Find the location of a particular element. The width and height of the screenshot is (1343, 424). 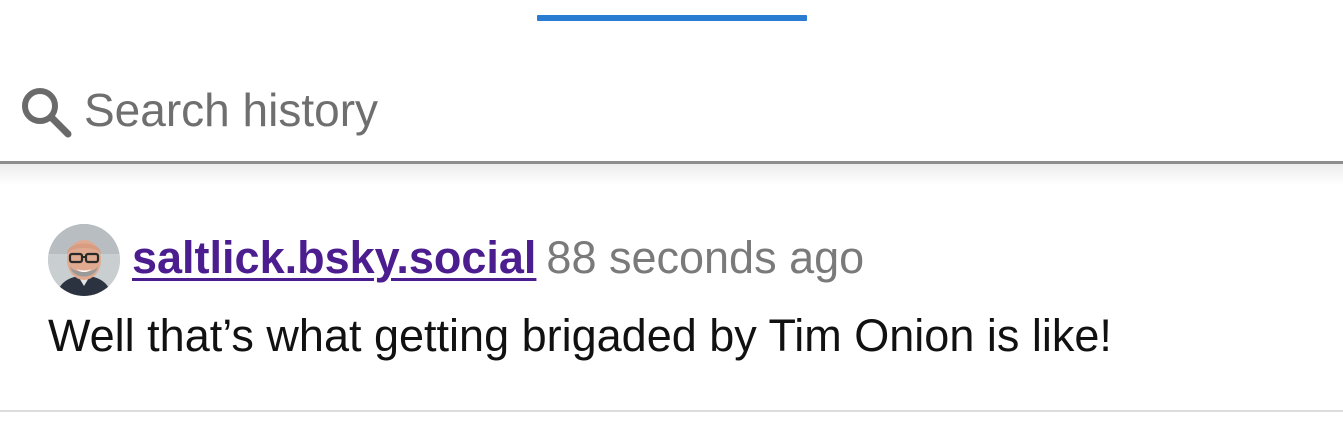

avatar is located at coordinates (84, 260).